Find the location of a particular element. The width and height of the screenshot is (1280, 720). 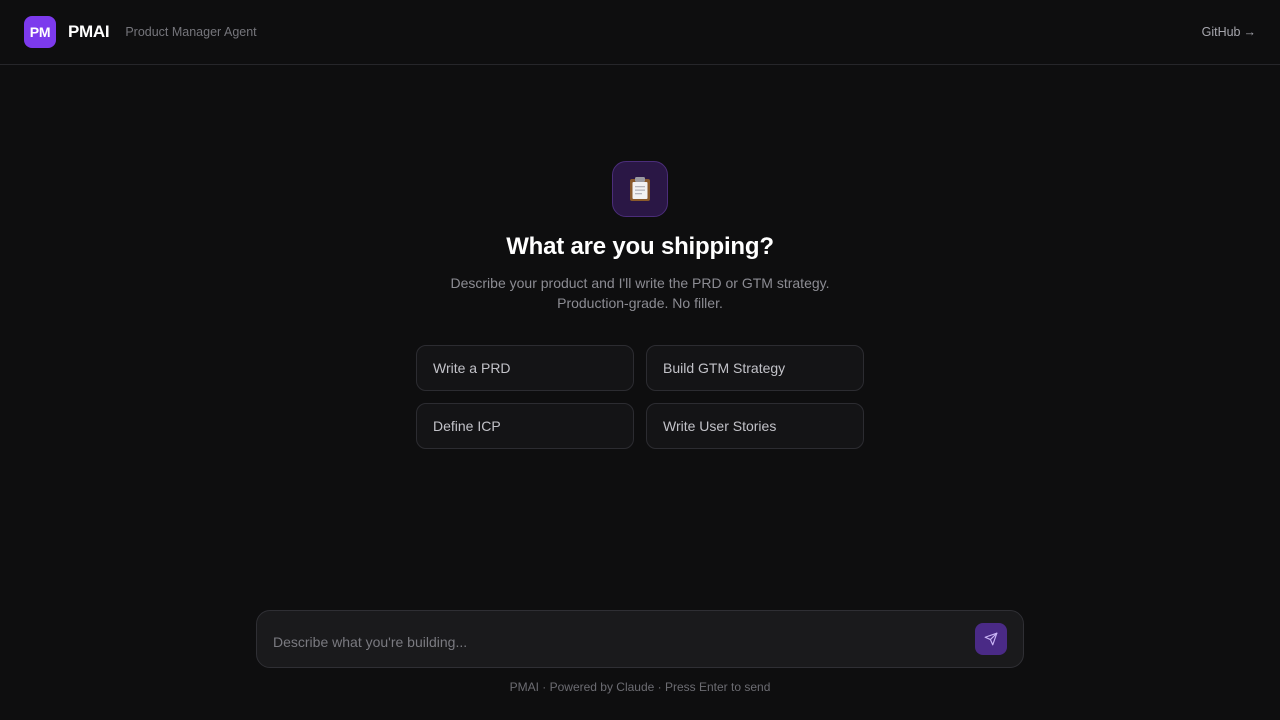

github-link: GitHub → is located at coordinates (1229, 32).